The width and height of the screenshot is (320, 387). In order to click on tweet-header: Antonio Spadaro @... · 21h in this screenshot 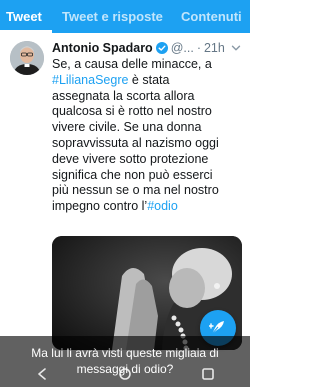, I will do `click(149, 48)`.